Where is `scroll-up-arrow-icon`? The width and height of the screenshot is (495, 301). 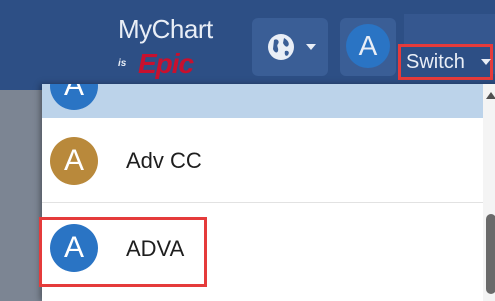
scroll-up-arrow-icon is located at coordinates (490, 95).